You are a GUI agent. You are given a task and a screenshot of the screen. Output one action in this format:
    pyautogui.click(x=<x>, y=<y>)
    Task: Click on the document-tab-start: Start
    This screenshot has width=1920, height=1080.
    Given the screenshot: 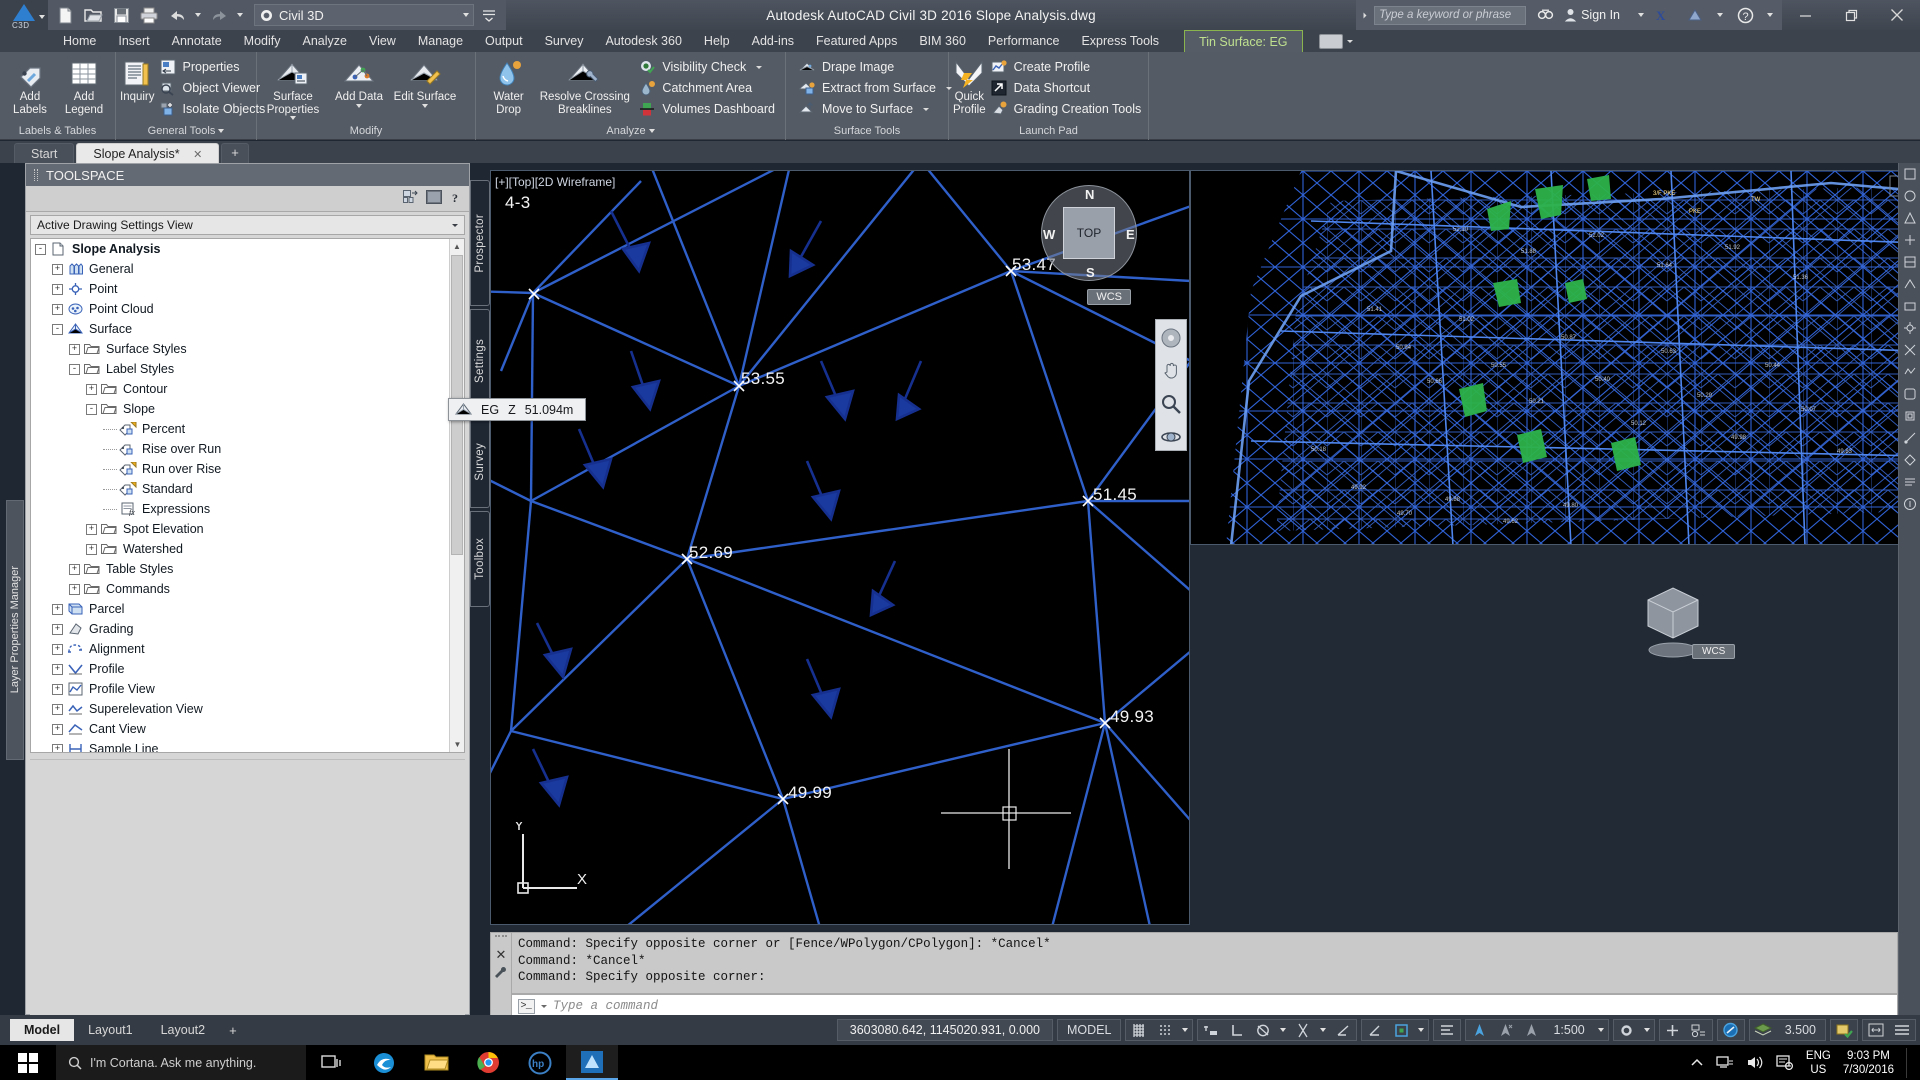 What is the action you would take?
    pyautogui.click(x=44, y=153)
    